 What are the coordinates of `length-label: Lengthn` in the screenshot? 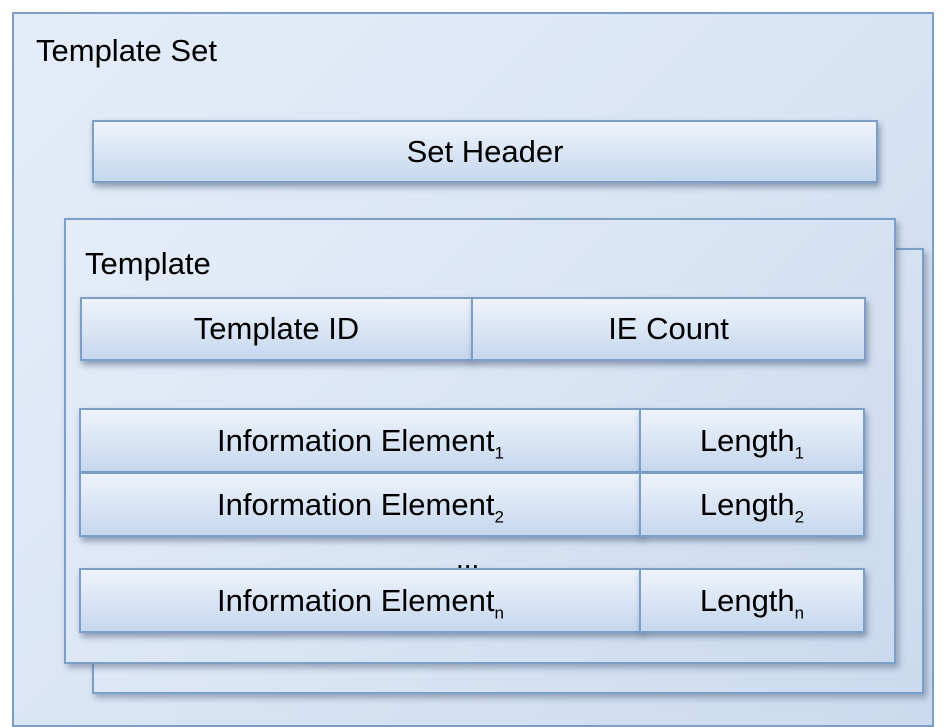 It's located at (752, 602).